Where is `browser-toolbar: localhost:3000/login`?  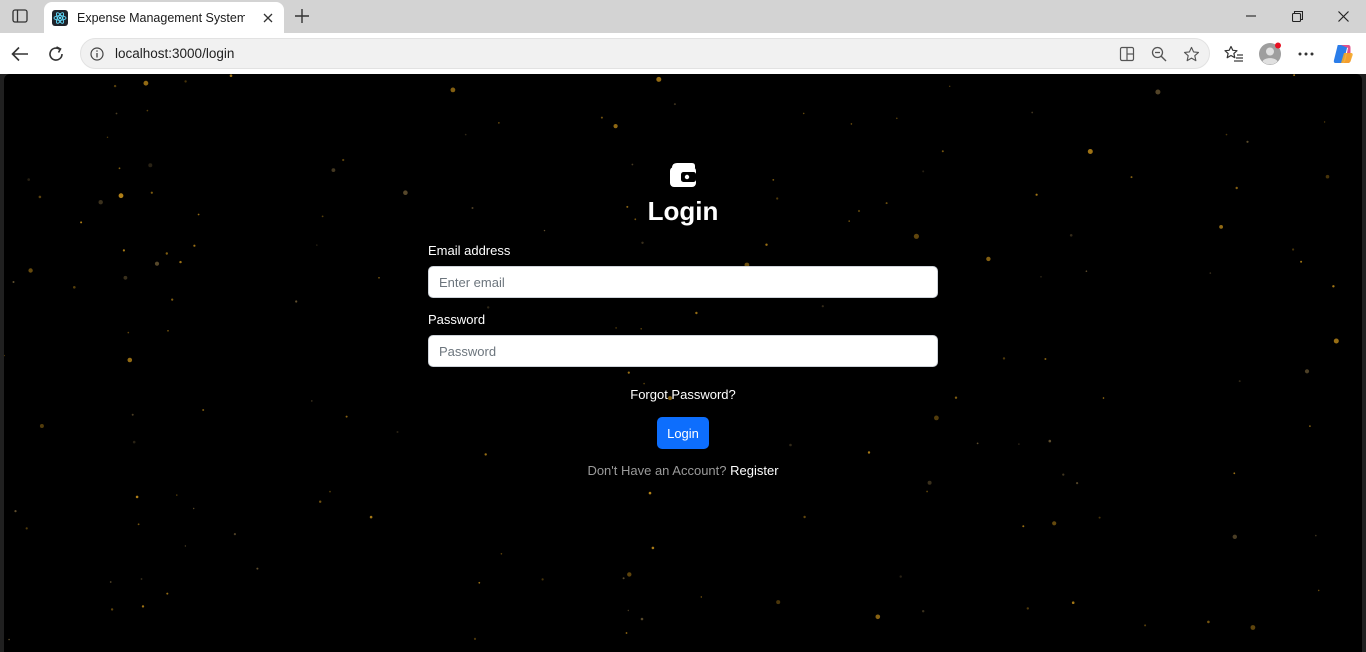
browser-toolbar: localhost:3000/login is located at coordinates (683, 53).